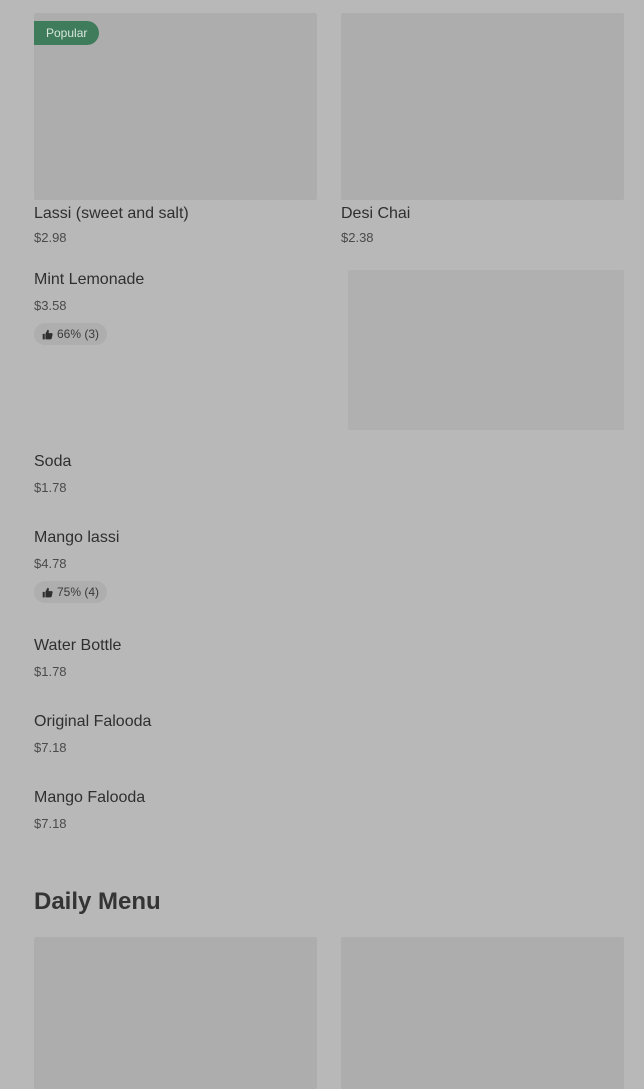  I want to click on item-title: Mint Lemonade, so click(89, 279).